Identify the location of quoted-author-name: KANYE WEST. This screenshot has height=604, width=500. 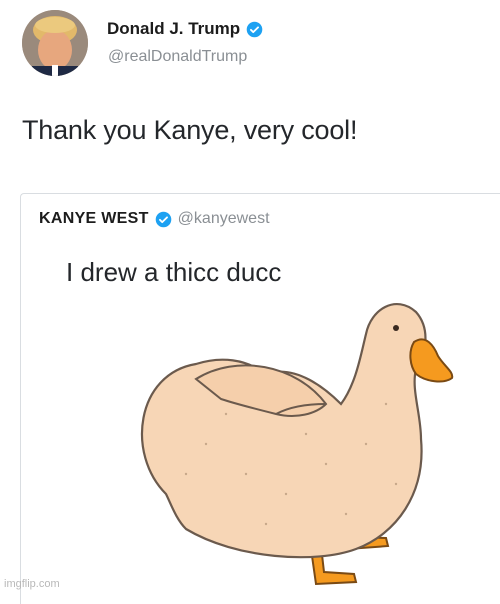
(94, 219).